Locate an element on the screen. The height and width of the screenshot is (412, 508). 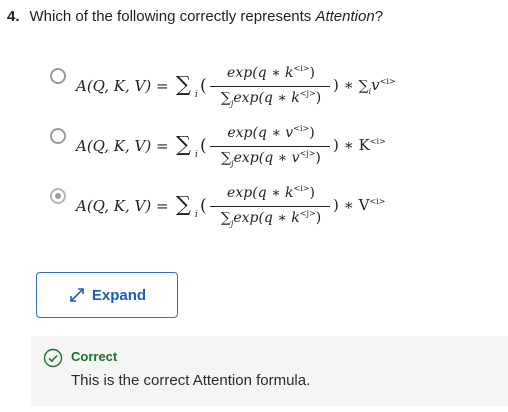
expand-button-label: Expand is located at coordinates (119, 295).